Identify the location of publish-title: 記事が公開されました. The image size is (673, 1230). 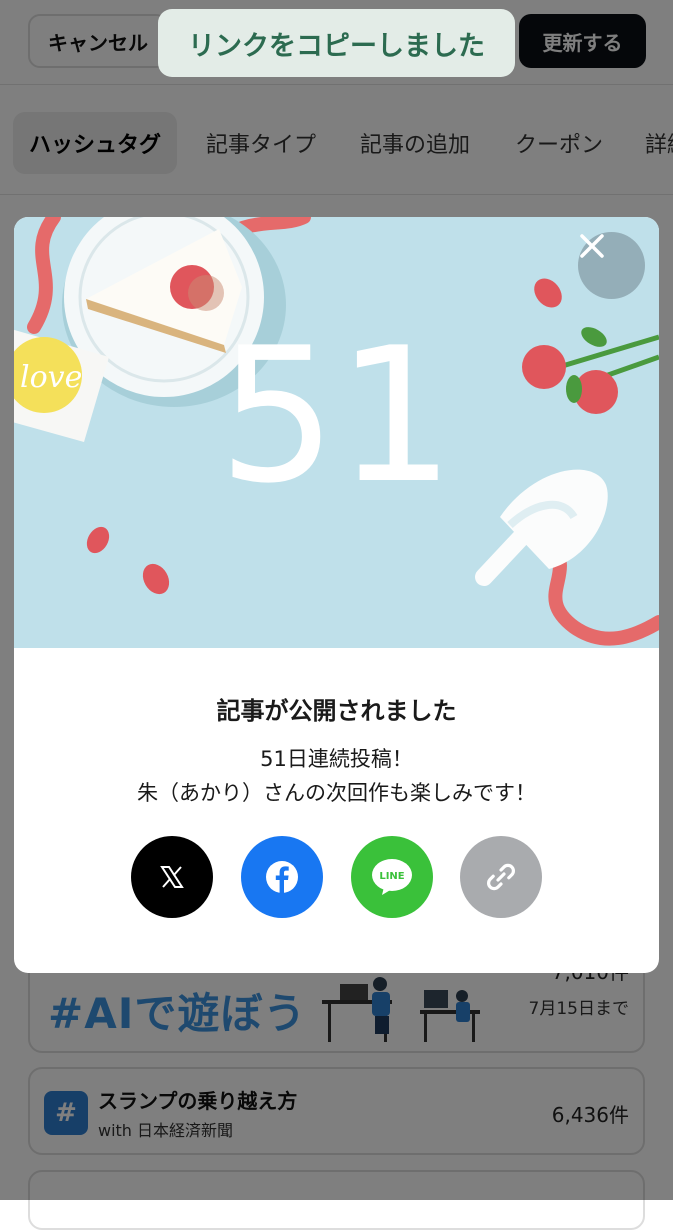
(336, 711).